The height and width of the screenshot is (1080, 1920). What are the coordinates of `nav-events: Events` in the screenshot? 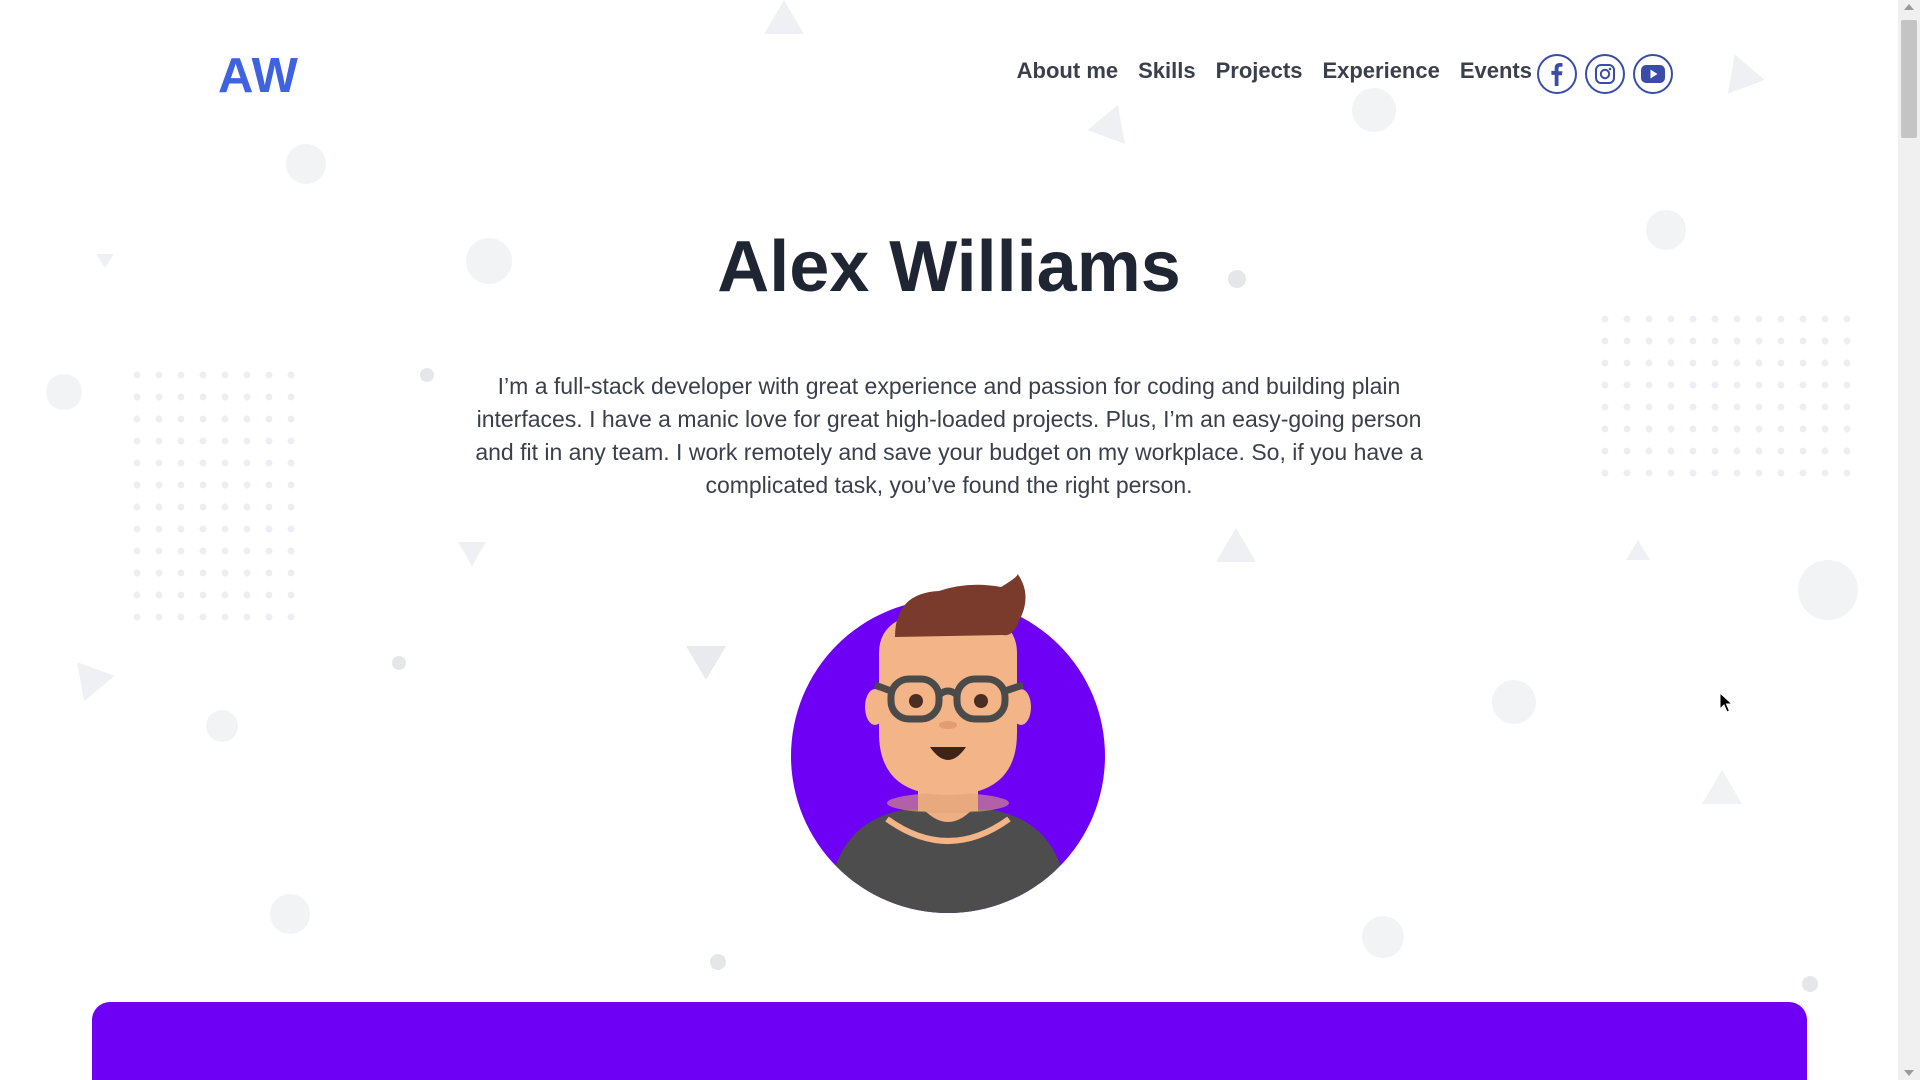 It's located at (1496, 71).